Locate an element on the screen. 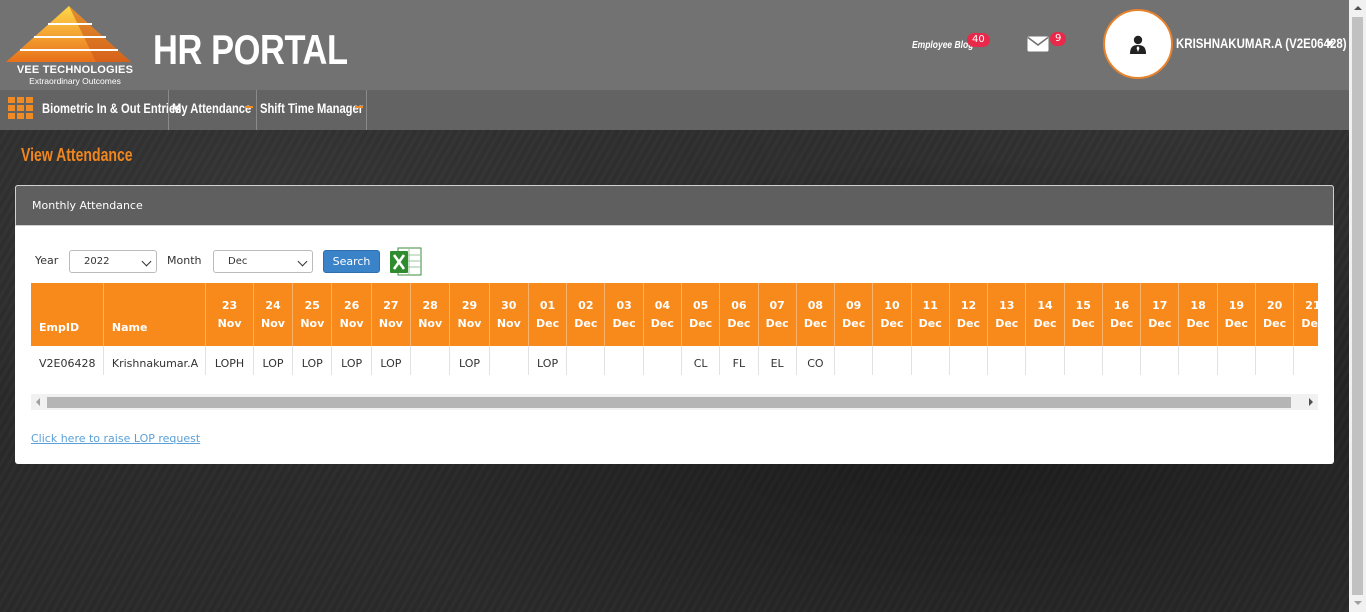  column-header-date: 15 Dec is located at coordinates (1083, 314).